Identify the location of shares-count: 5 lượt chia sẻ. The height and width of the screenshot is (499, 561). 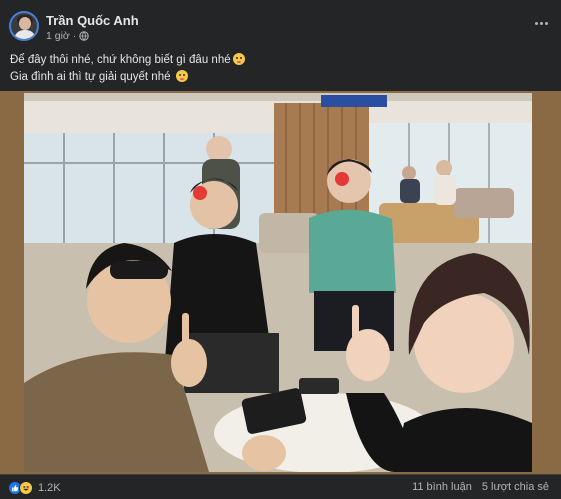
(515, 487).